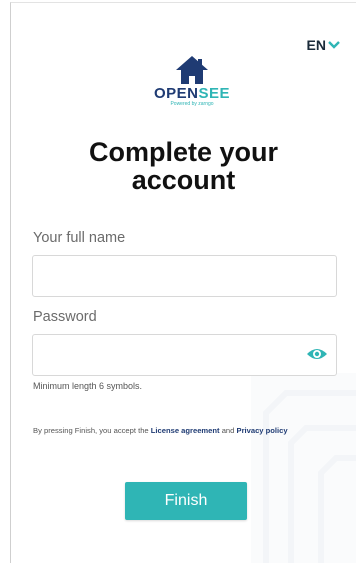 Image resolution: width=356 pixels, height=563 pixels. I want to click on chevron-down-icon, so click(334, 45).